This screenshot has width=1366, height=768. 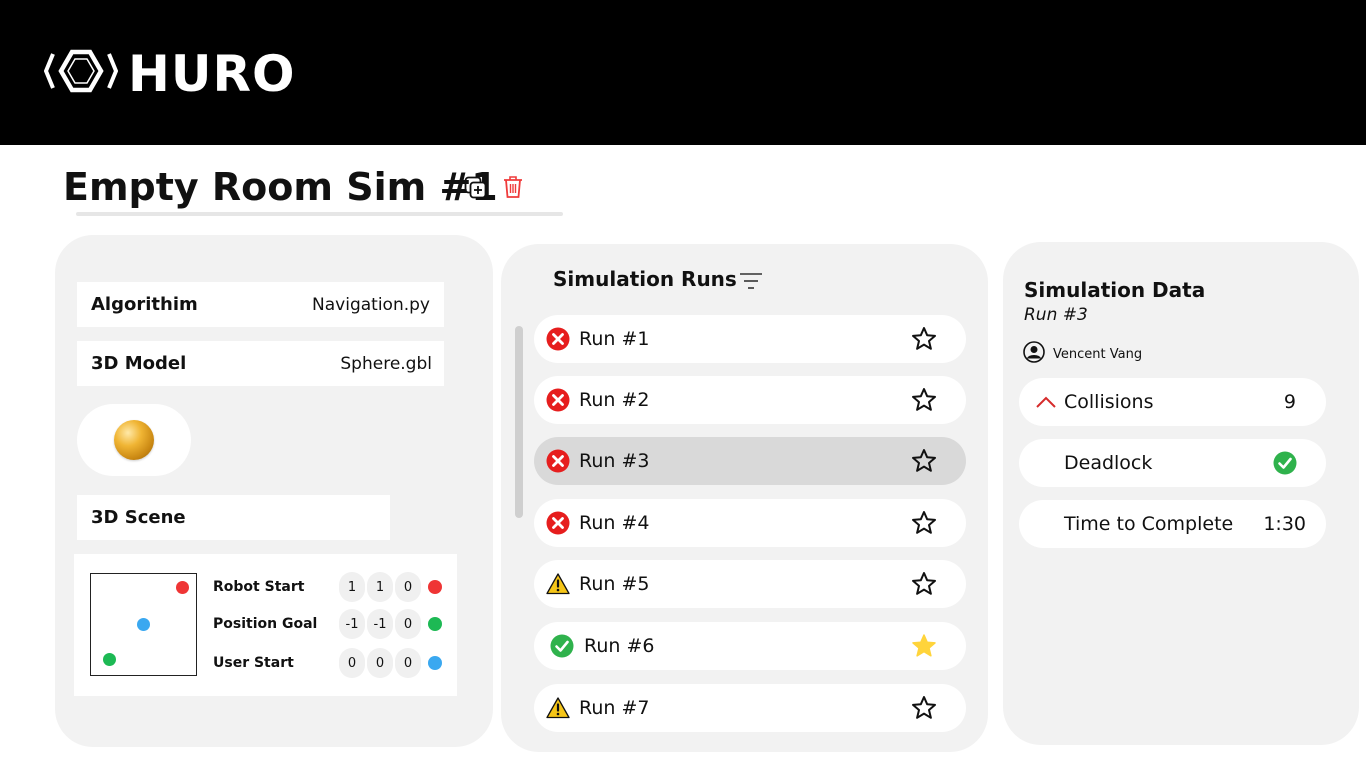 What do you see at coordinates (1172, 402) in the screenshot?
I see `metric-collisions: Collisions 9` at bounding box center [1172, 402].